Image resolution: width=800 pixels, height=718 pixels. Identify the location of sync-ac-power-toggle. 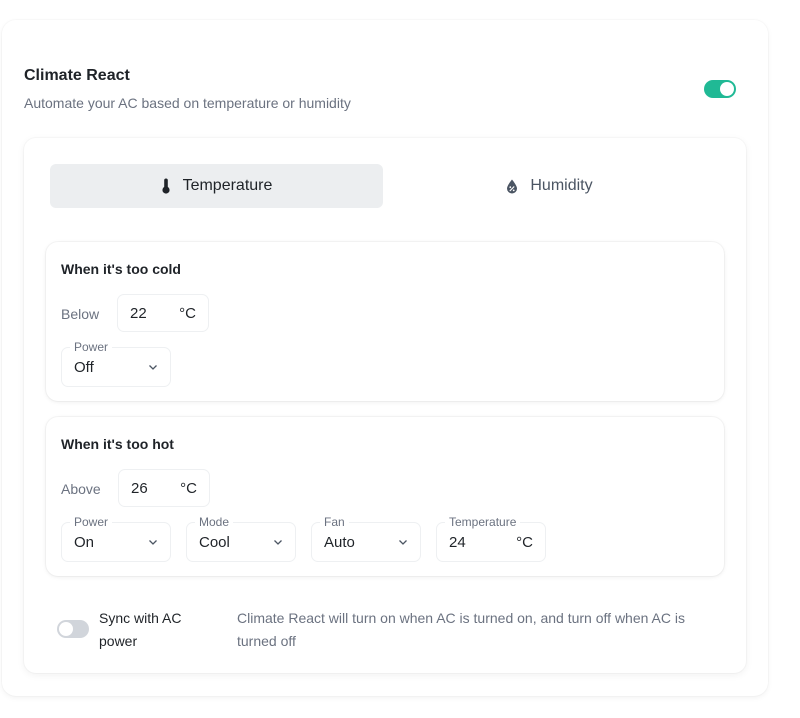
(73, 629).